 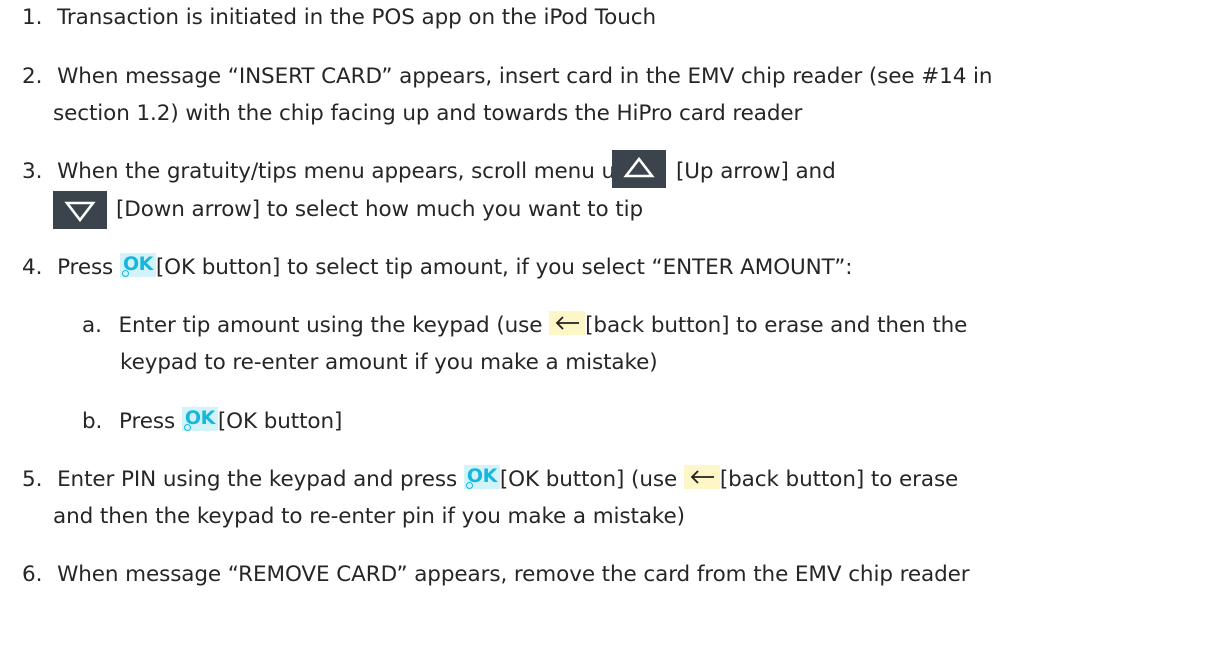 I want to click on step-number: 2., so click(x=32, y=76).